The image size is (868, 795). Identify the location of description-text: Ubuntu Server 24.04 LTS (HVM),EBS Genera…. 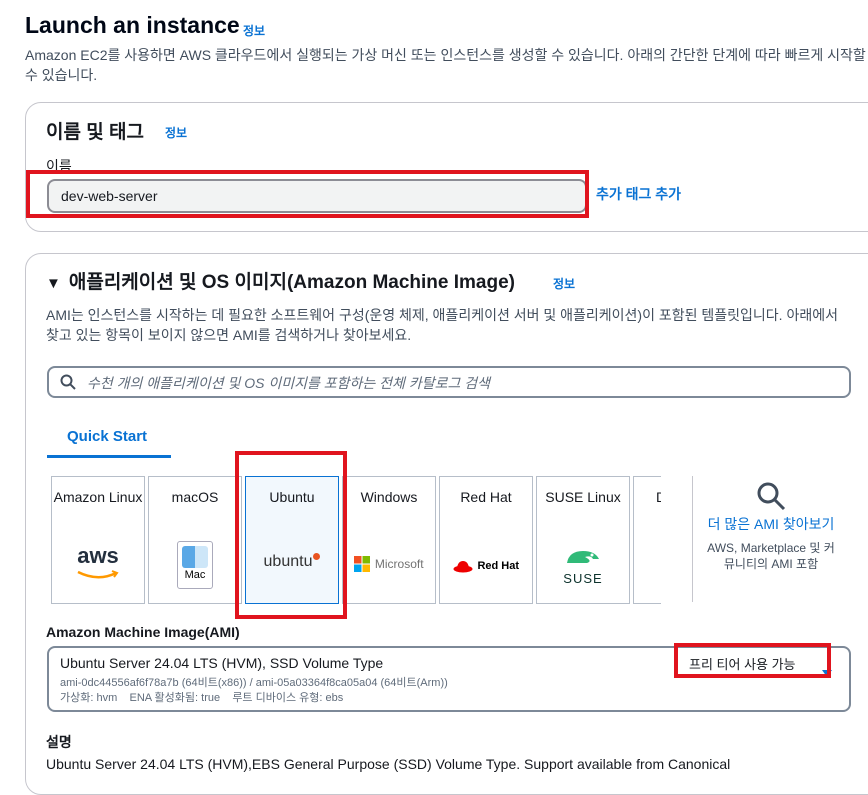
(388, 764).